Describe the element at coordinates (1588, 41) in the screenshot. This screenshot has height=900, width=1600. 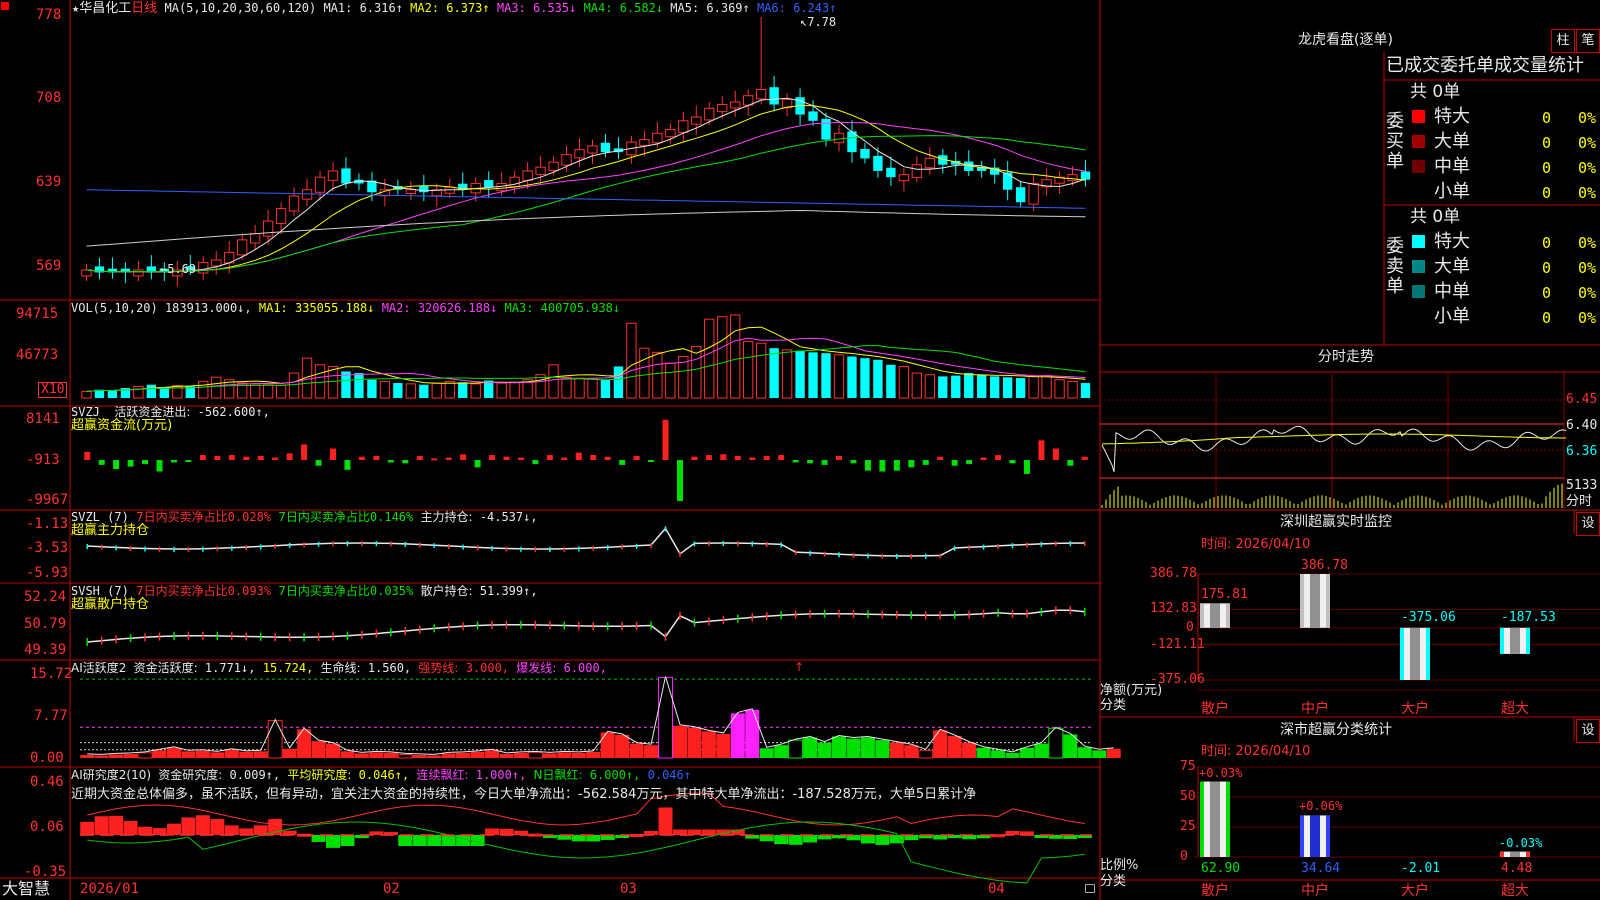
I see `pen-mode-button: 笔` at that location.